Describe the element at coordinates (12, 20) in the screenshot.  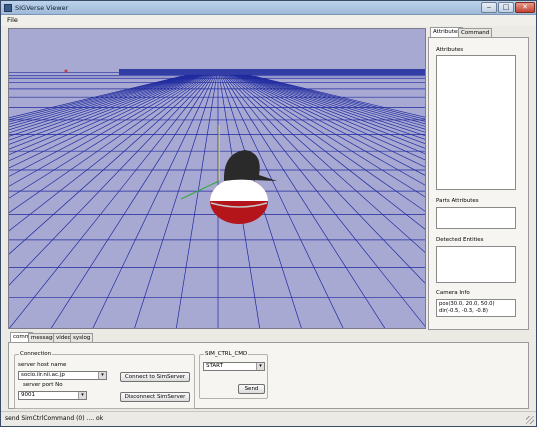
I see `menu-file: File` at that location.